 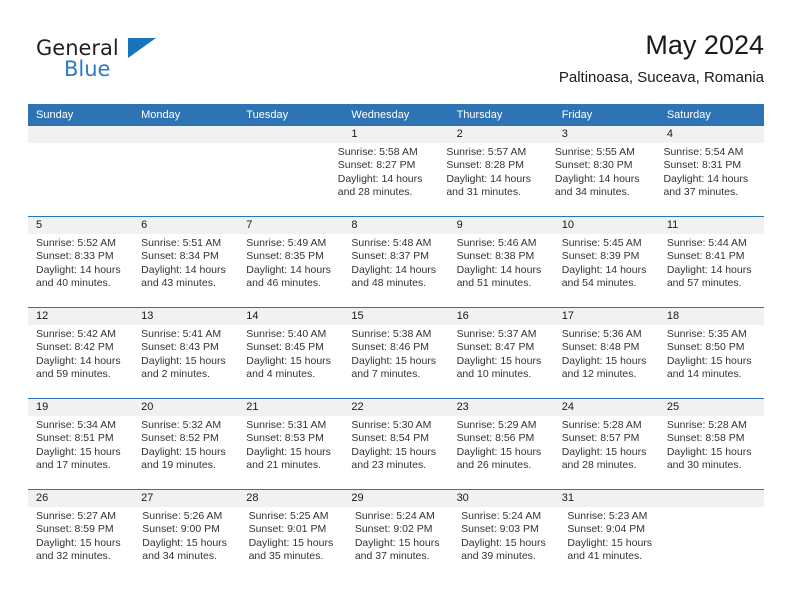 I want to click on day-number: 8, so click(x=395, y=225).